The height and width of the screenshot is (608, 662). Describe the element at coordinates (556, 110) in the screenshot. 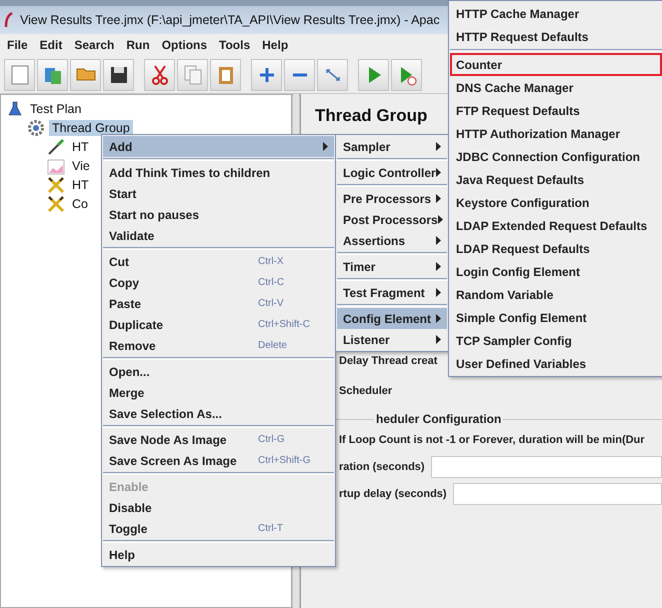

I see `menu-item: FTP Request Defaults` at that location.